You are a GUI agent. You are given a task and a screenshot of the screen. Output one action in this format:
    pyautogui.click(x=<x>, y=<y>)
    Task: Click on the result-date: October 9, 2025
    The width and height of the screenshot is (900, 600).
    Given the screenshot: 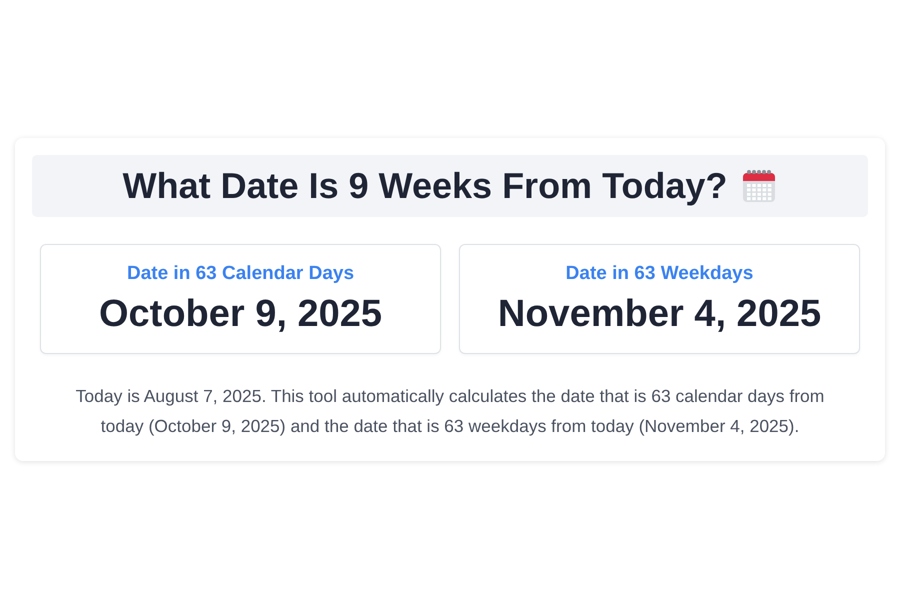 What is the action you would take?
    pyautogui.click(x=240, y=314)
    